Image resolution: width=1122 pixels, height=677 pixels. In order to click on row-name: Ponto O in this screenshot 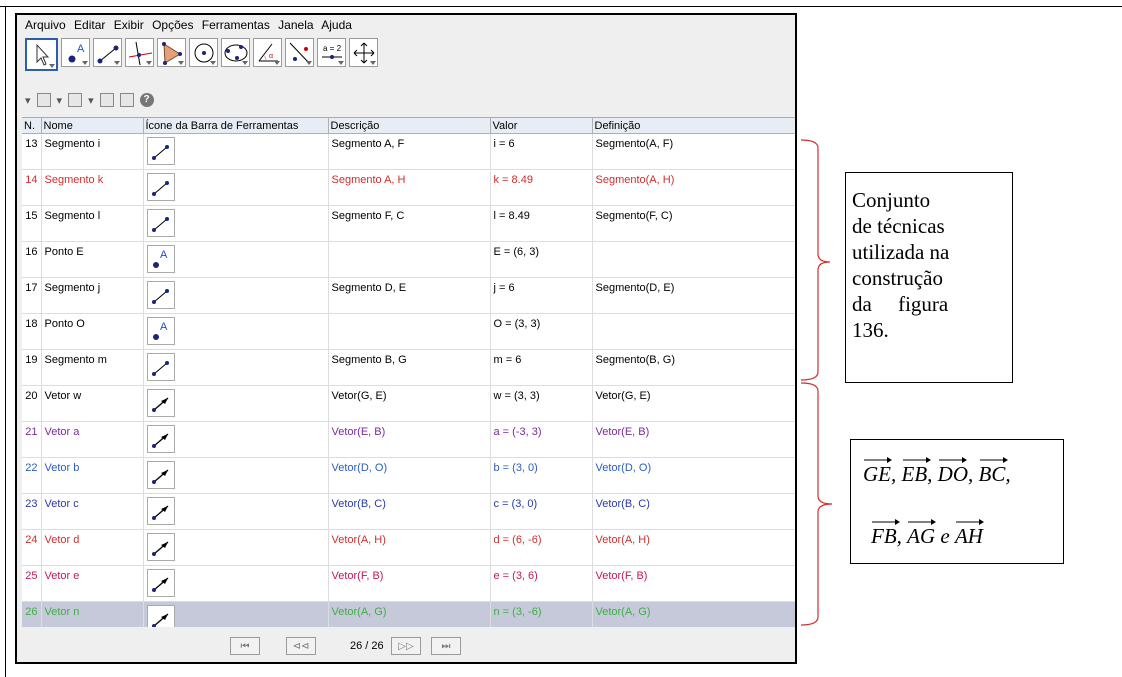, I will do `click(92, 331)`.